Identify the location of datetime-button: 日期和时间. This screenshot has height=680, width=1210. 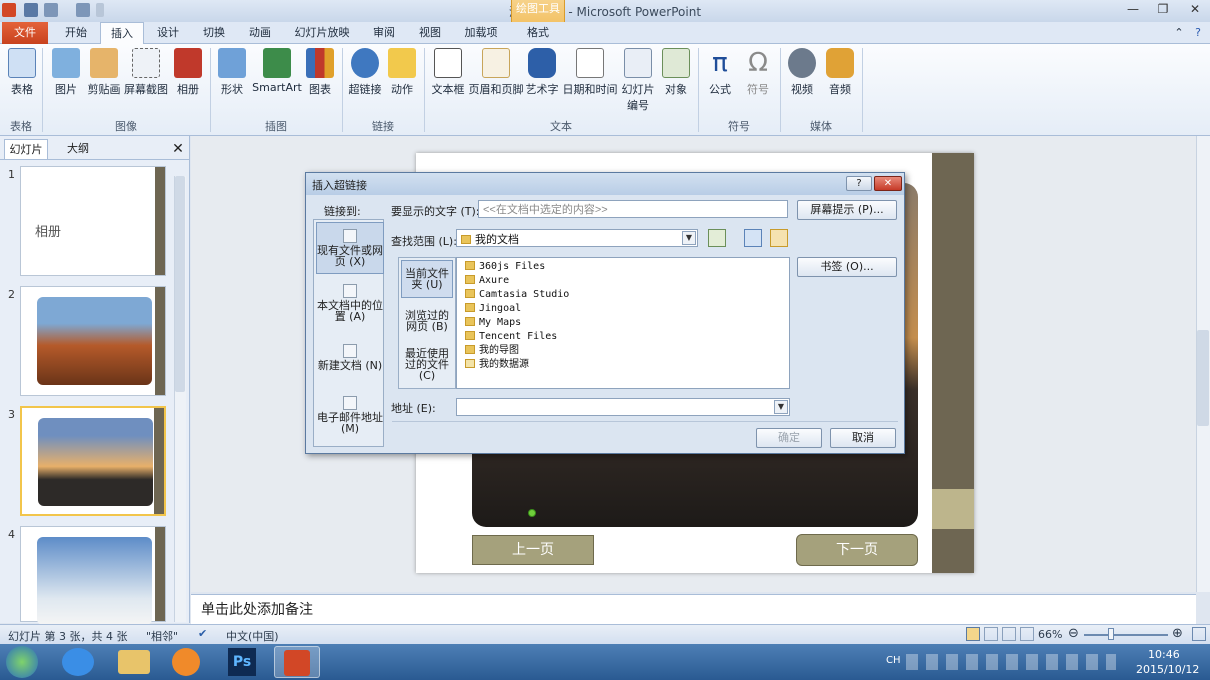
(590, 72).